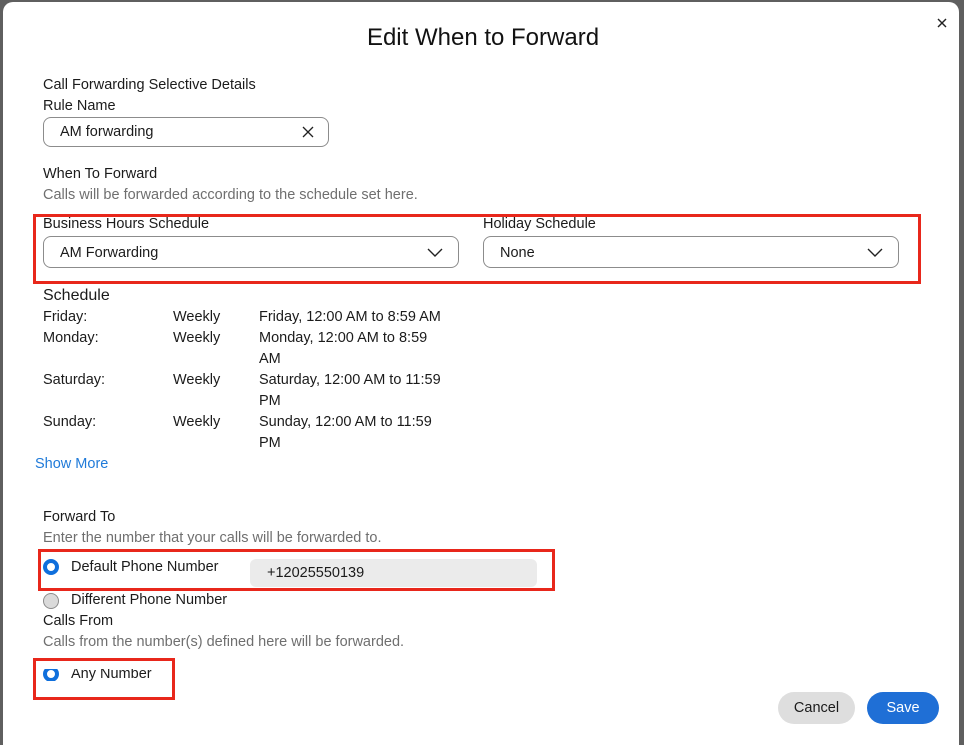  I want to click on default-phone-number-field: +12025550139, so click(393, 573).